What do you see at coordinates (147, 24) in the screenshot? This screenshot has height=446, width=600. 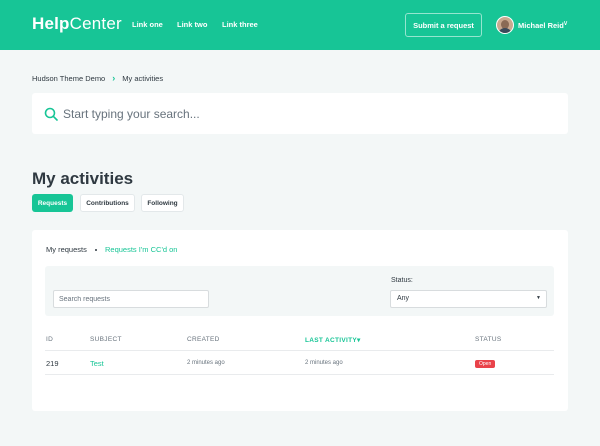 I see `nav-link-one: Link one` at bounding box center [147, 24].